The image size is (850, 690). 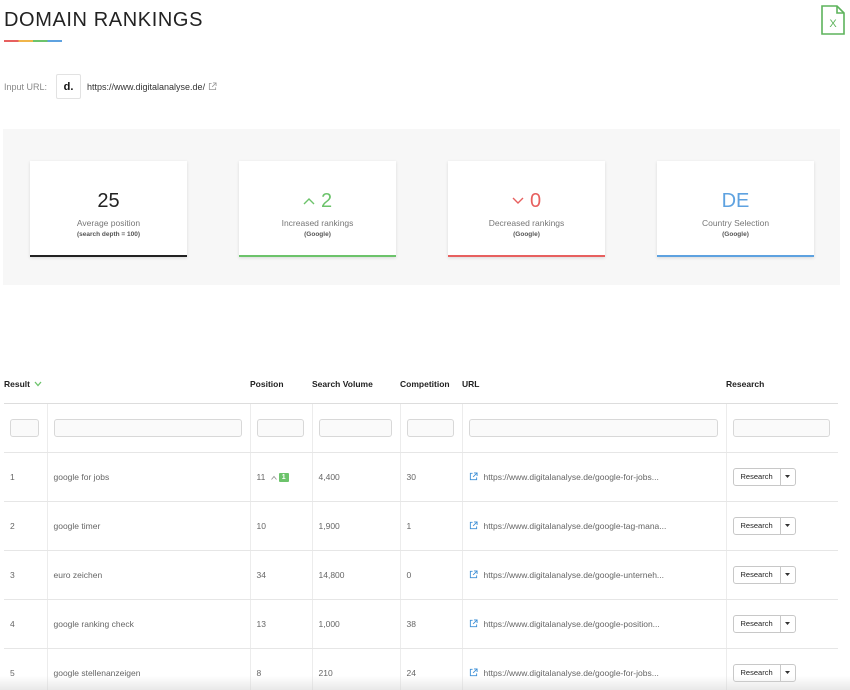 What do you see at coordinates (26, 477) in the screenshot?
I see `row-index: 1` at bounding box center [26, 477].